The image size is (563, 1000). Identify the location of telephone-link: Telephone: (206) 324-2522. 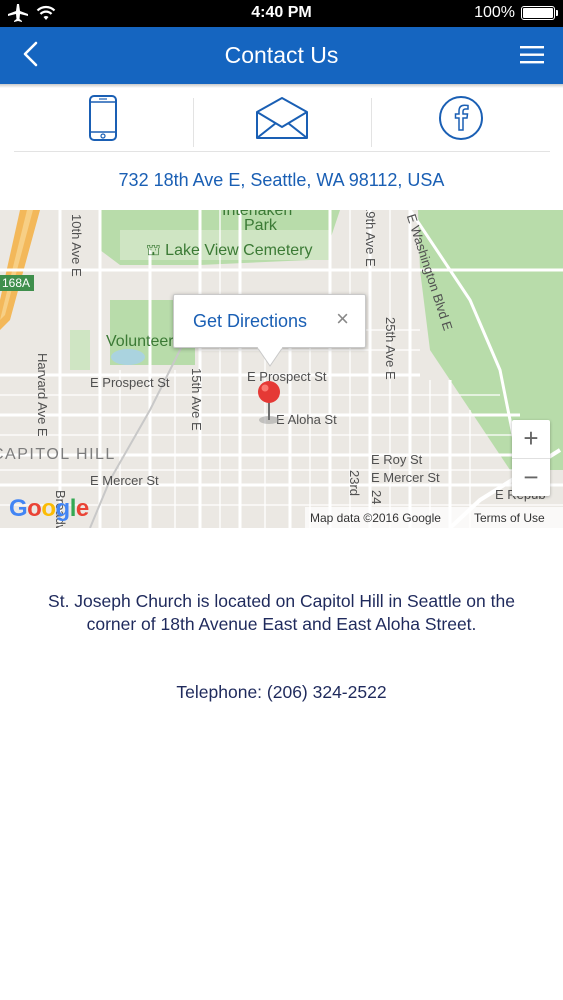
(281, 692).